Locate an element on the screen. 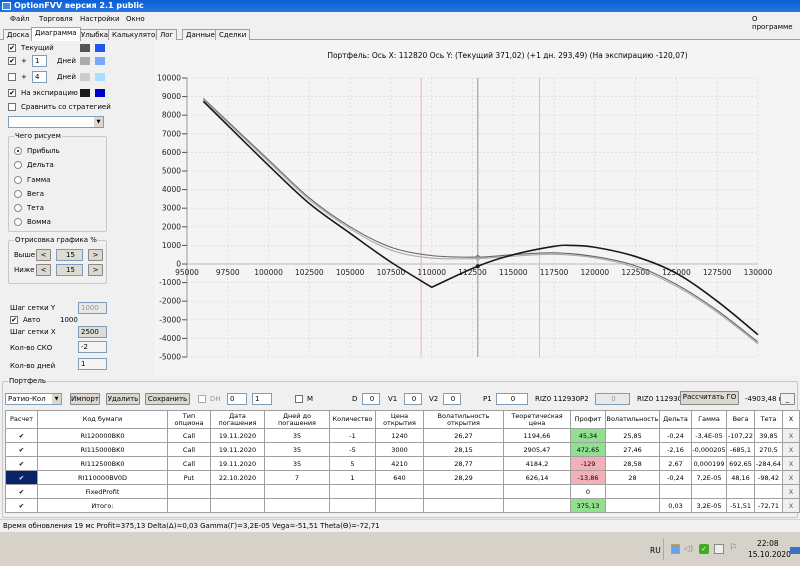 The width and height of the screenshot is (800, 566). column-header: Теоретическая цена is located at coordinates (537, 419).